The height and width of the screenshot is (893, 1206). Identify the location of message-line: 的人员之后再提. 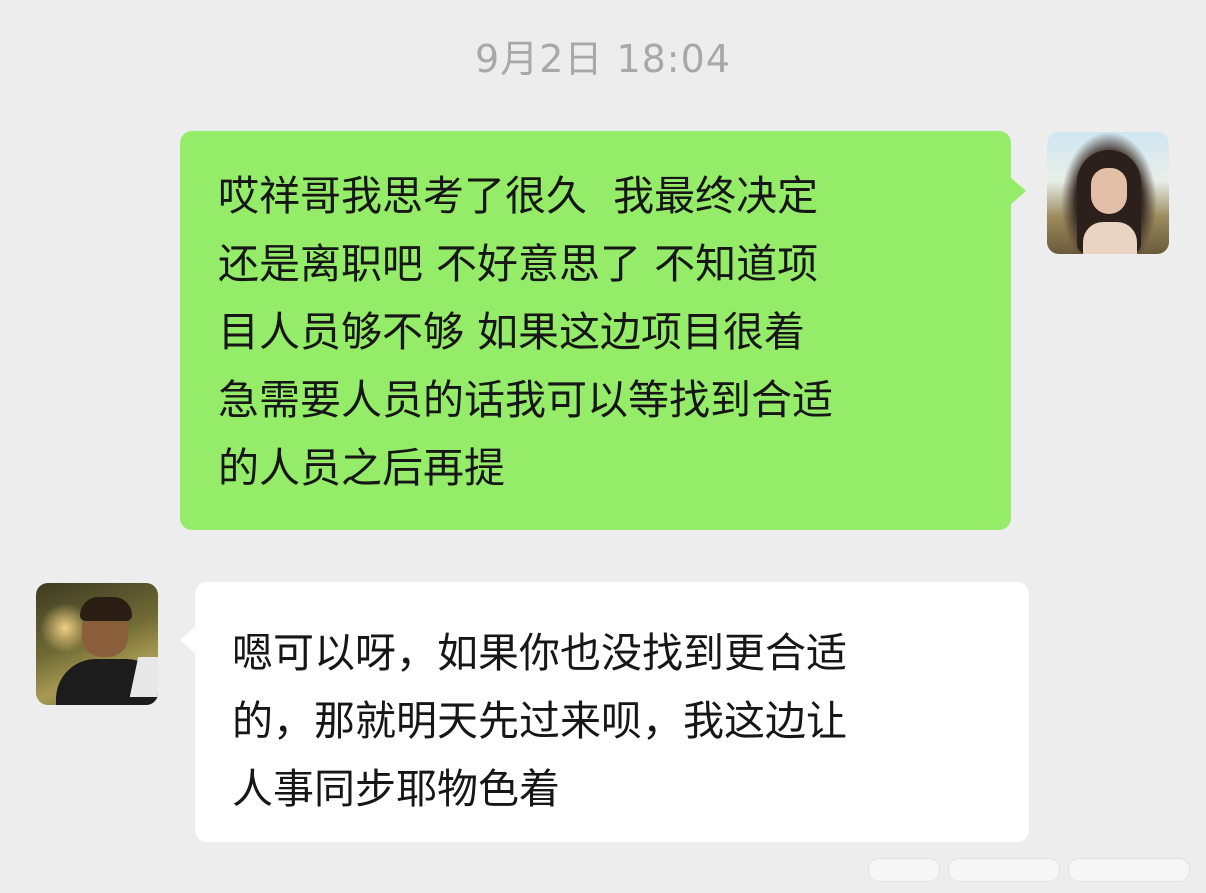
(361, 468).